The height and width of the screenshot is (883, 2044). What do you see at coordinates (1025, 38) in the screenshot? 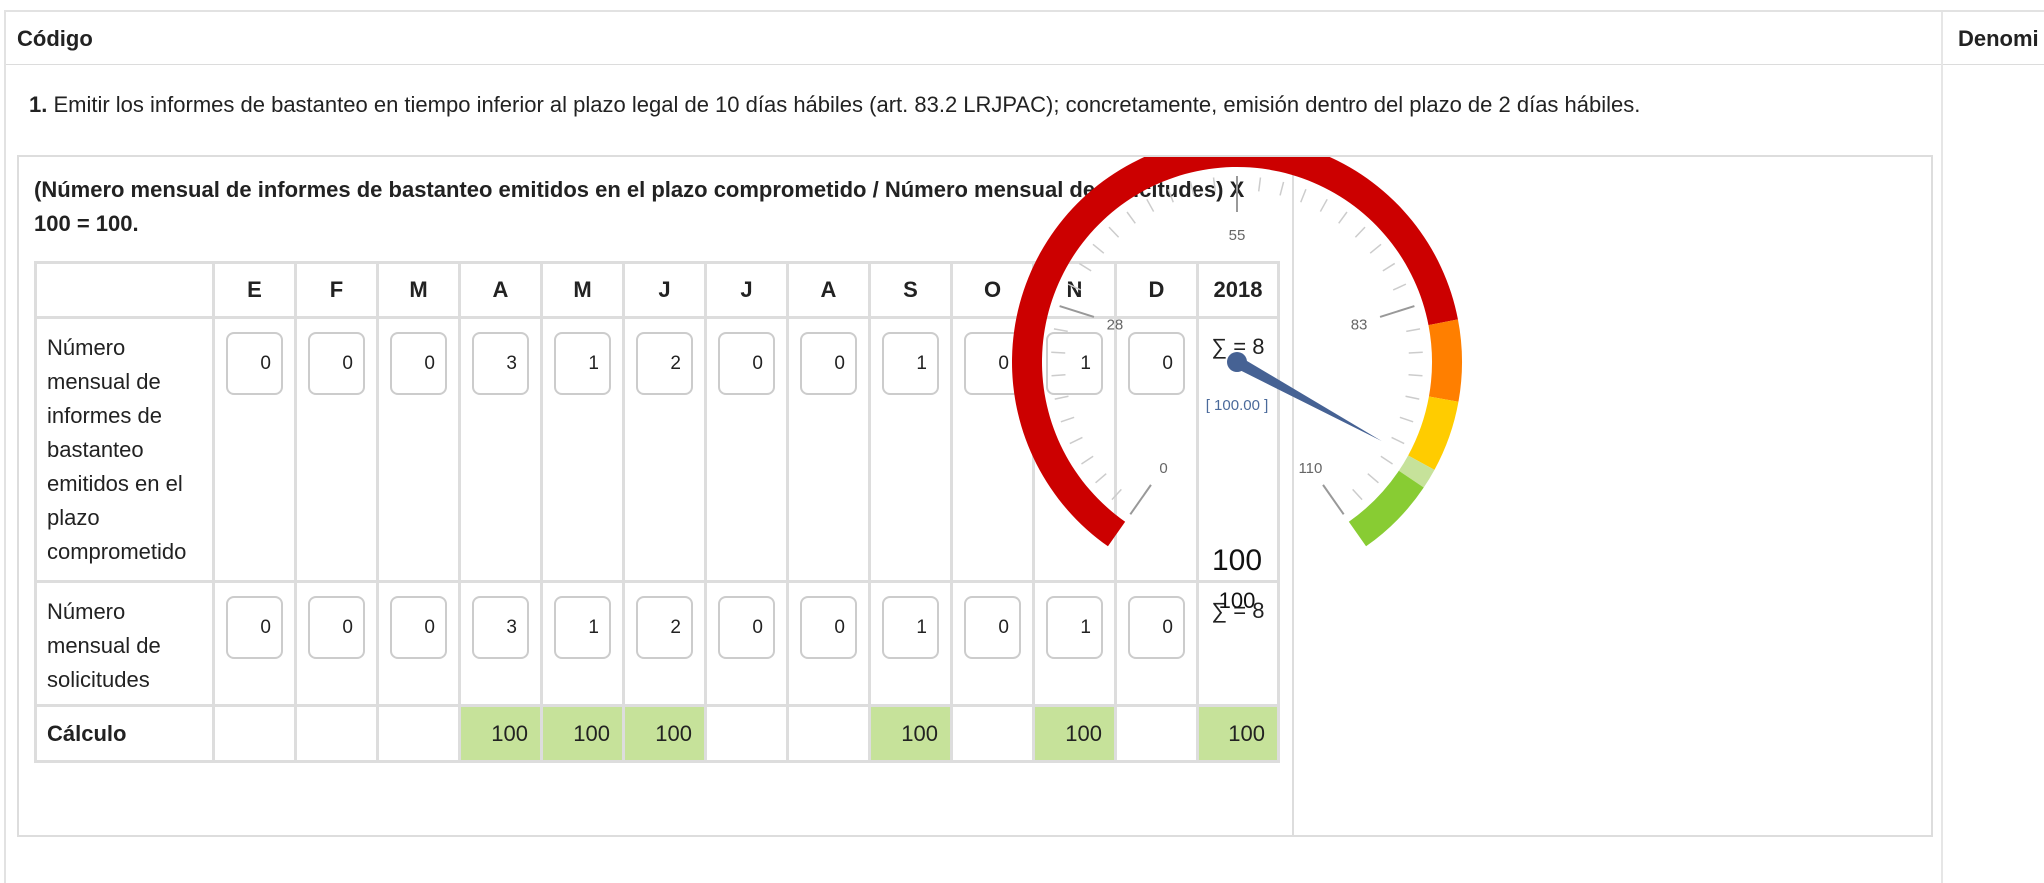
I see `table-header-row: Código Denomi` at bounding box center [1025, 38].